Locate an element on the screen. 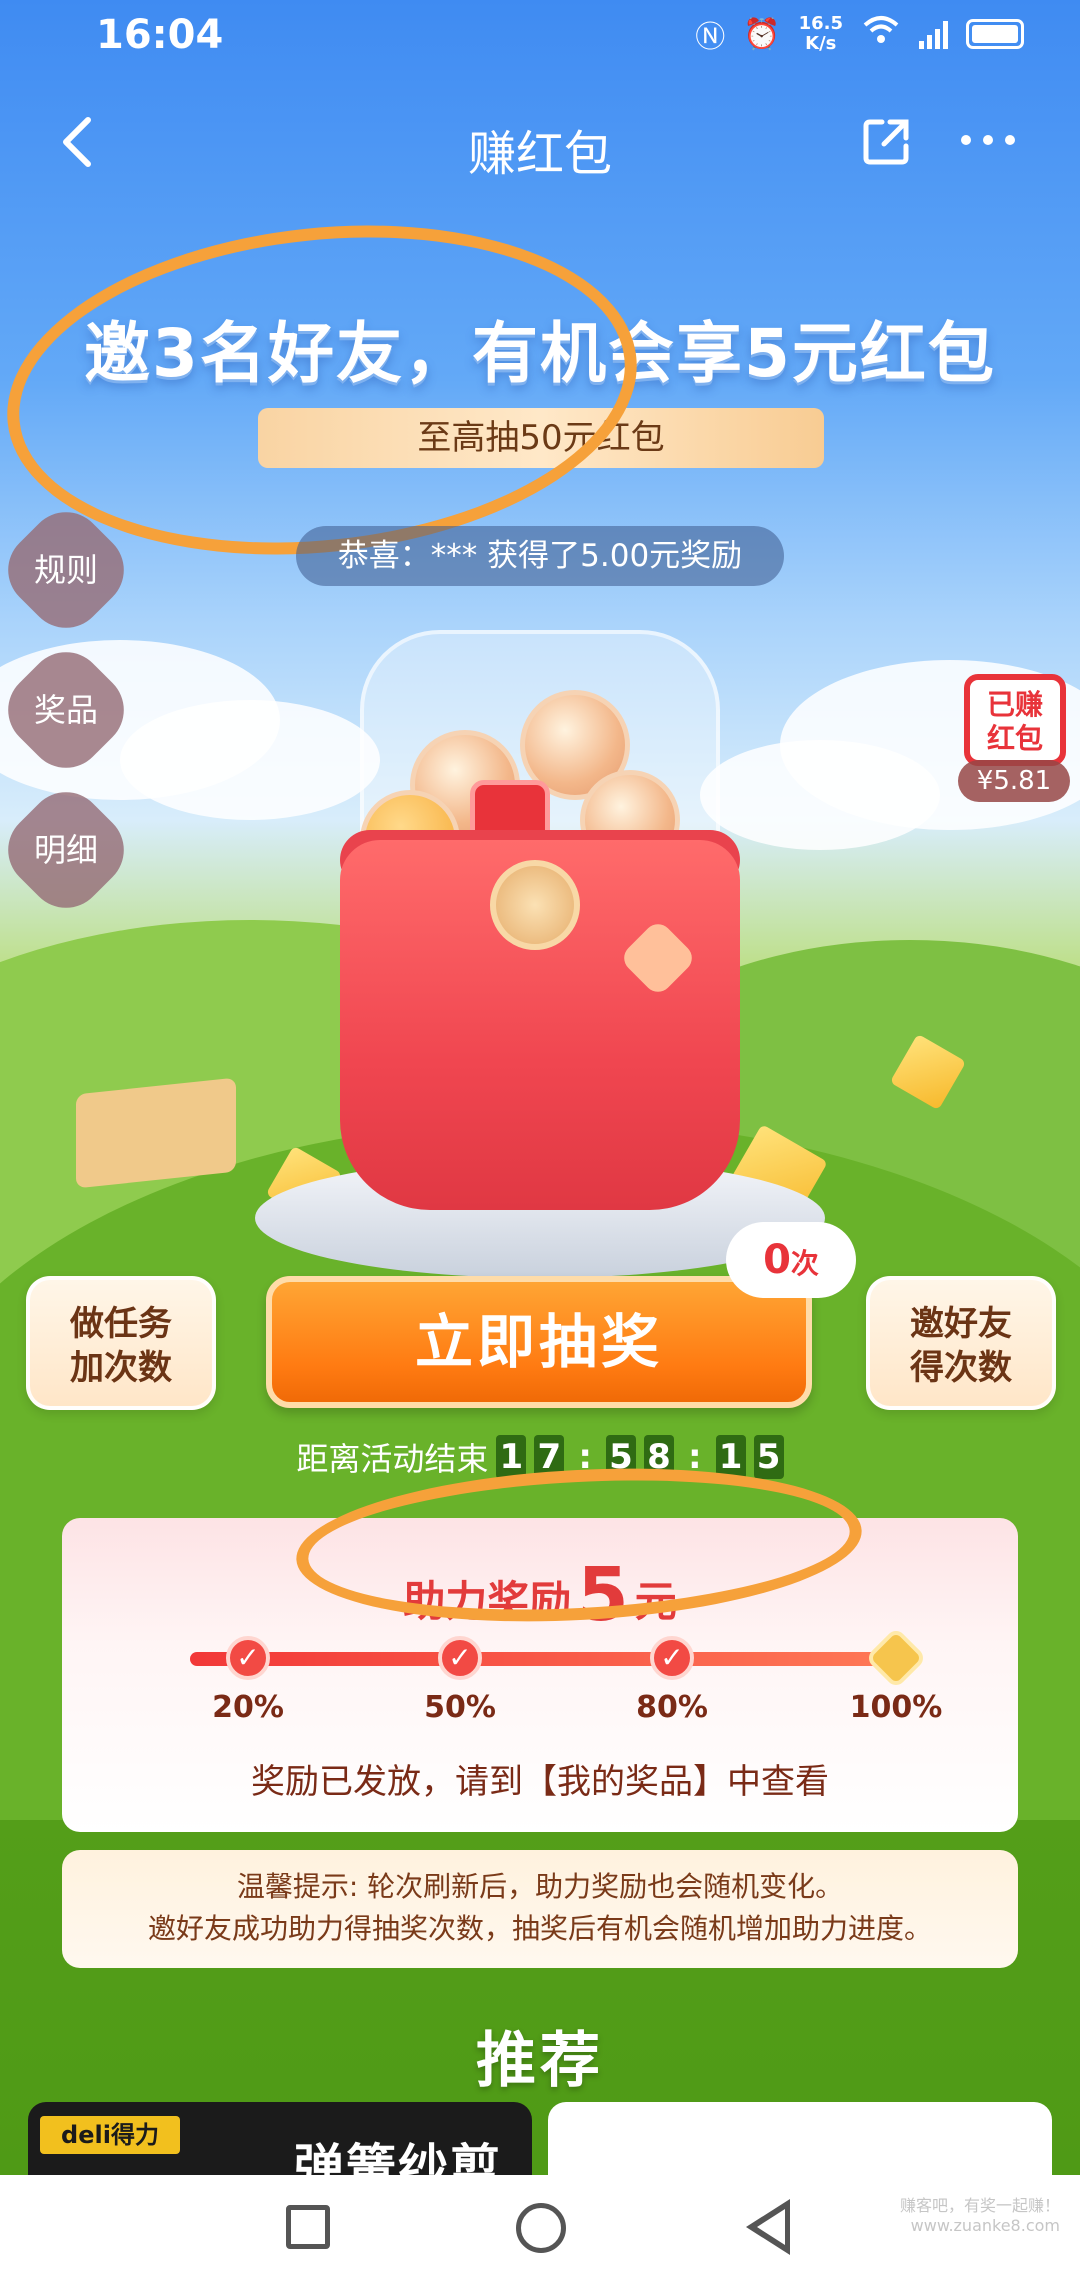 The height and width of the screenshot is (2280, 1080). nfc-icon: Ⓝ is located at coordinates (710, 37).